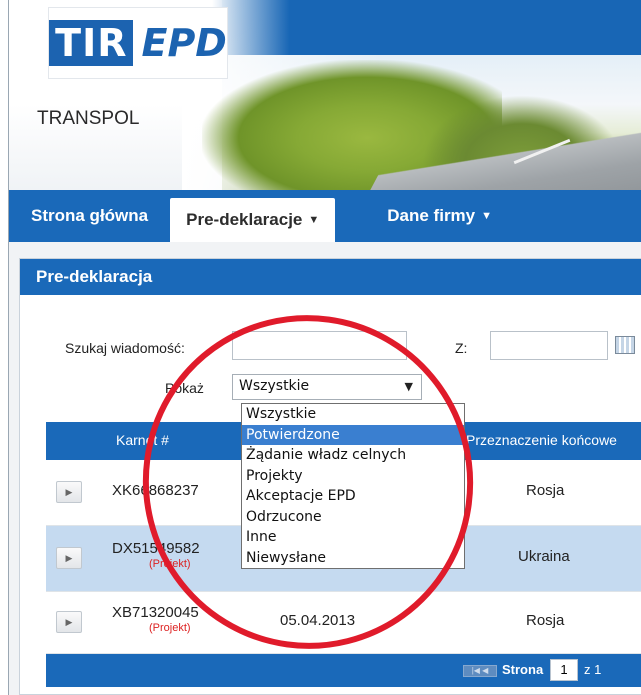 The height and width of the screenshot is (695, 641). I want to click on pager-total: z 1, so click(593, 669).